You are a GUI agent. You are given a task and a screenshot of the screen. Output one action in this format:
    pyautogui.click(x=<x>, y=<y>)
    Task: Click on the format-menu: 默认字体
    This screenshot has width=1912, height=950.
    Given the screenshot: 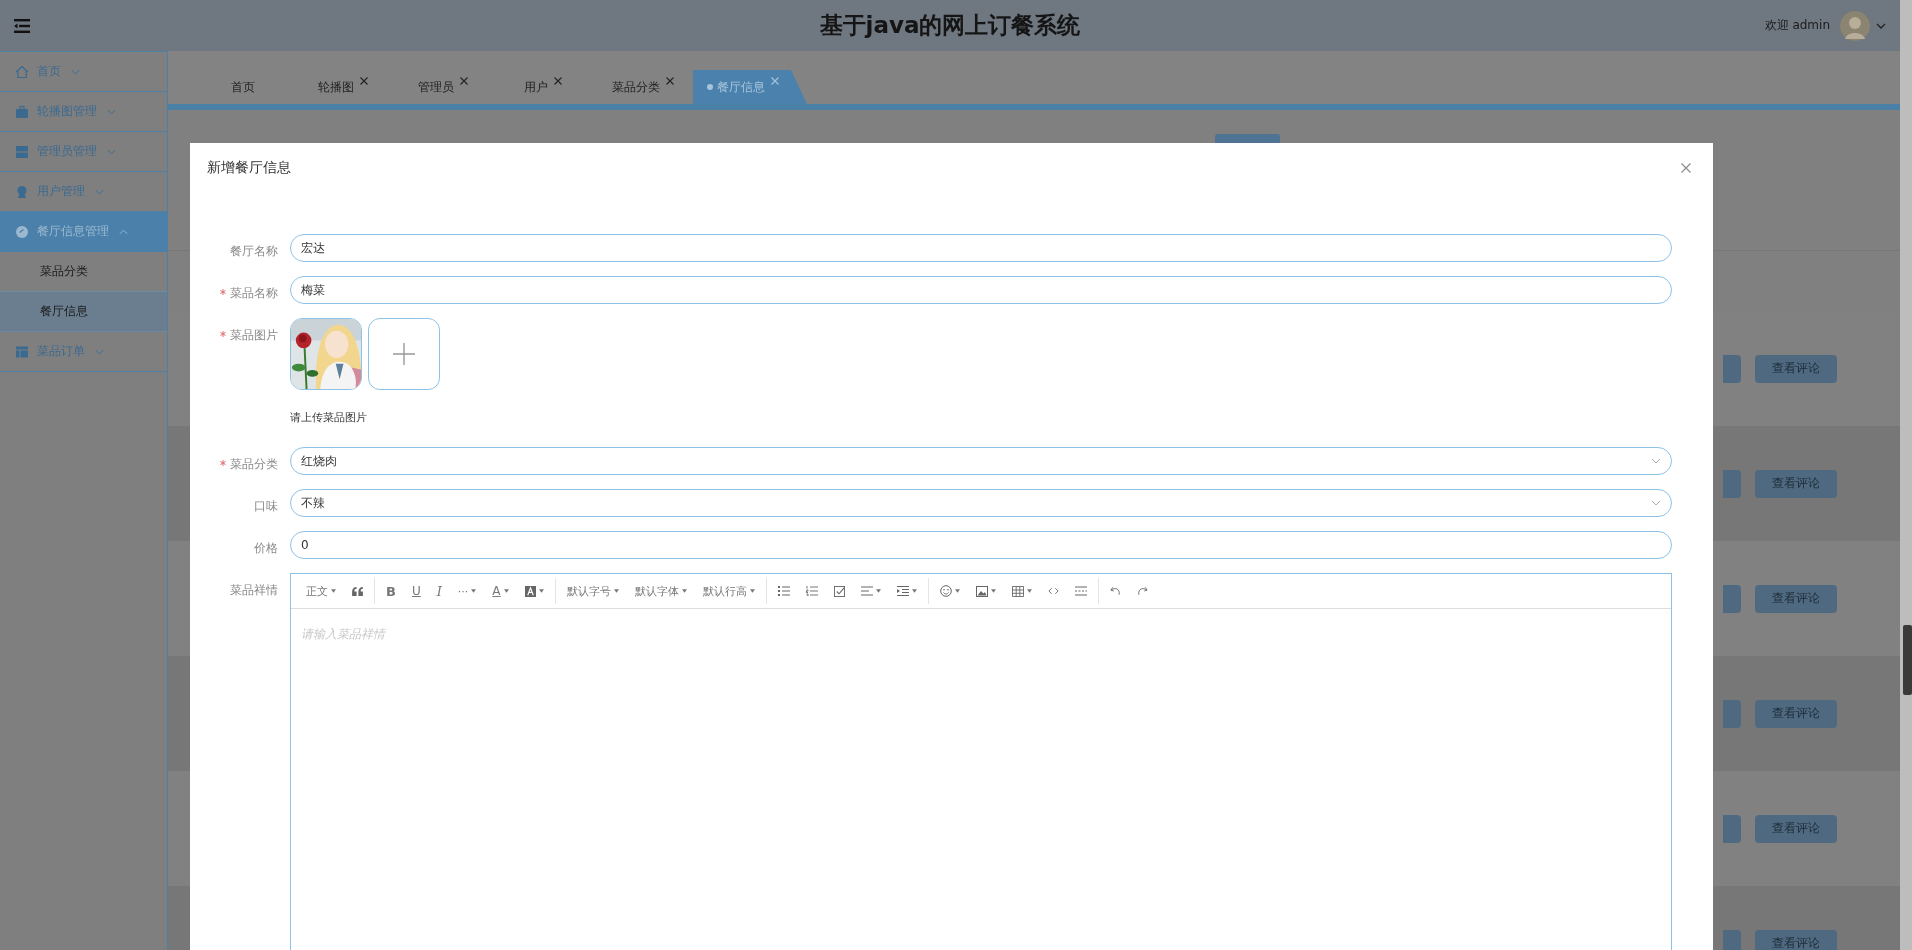 What is the action you would take?
    pyautogui.click(x=660, y=591)
    